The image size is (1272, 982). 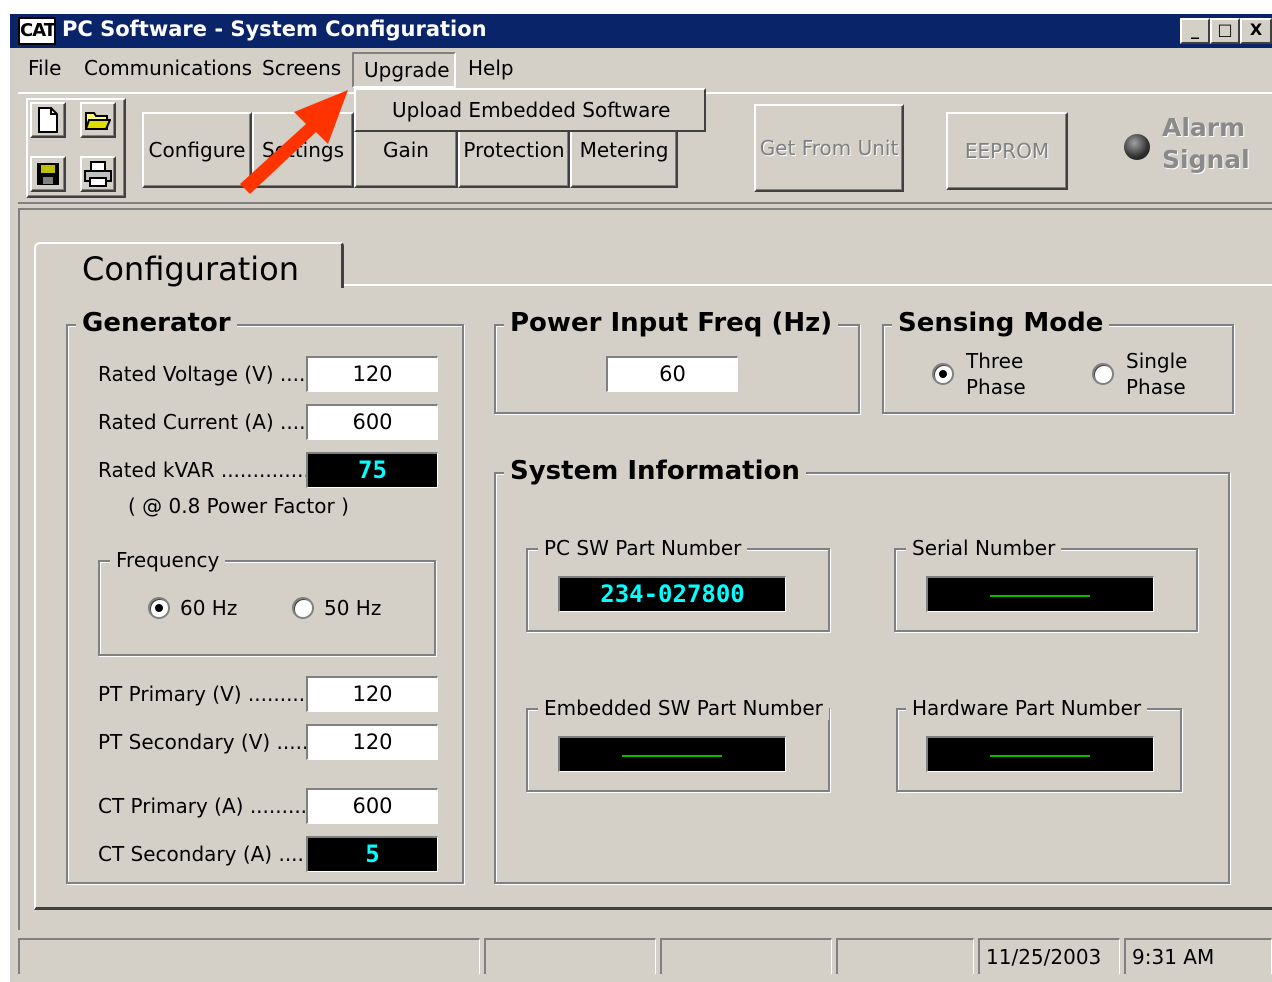 What do you see at coordinates (672, 374) in the screenshot?
I see `power-input-freq-field: 60` at bounding box center [672, 374].